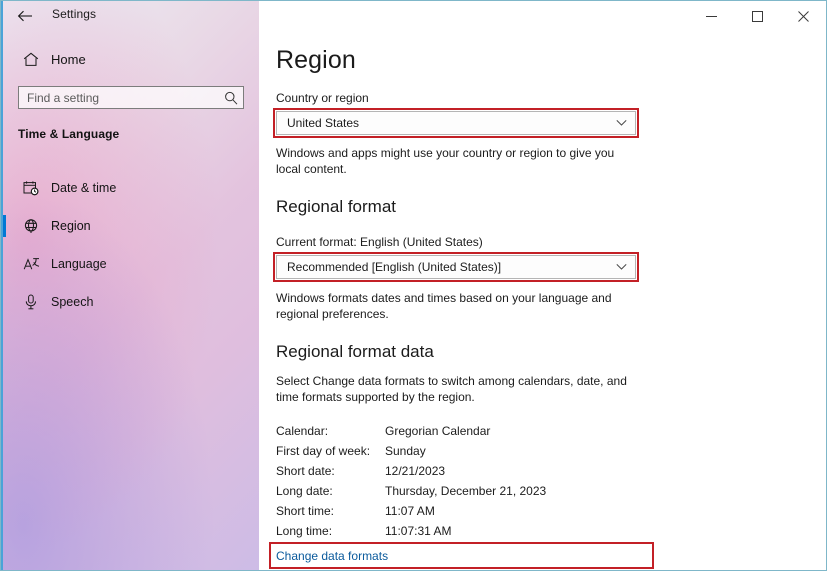  Describe the element at coordinates (405, 451) in the screenshot. I see `row-value: Sunday` at that location.